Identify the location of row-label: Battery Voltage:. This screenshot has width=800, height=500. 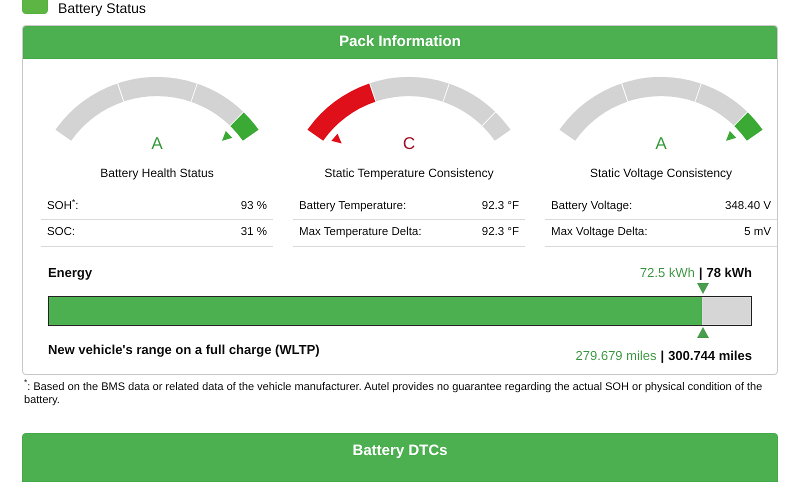
(591, 206).